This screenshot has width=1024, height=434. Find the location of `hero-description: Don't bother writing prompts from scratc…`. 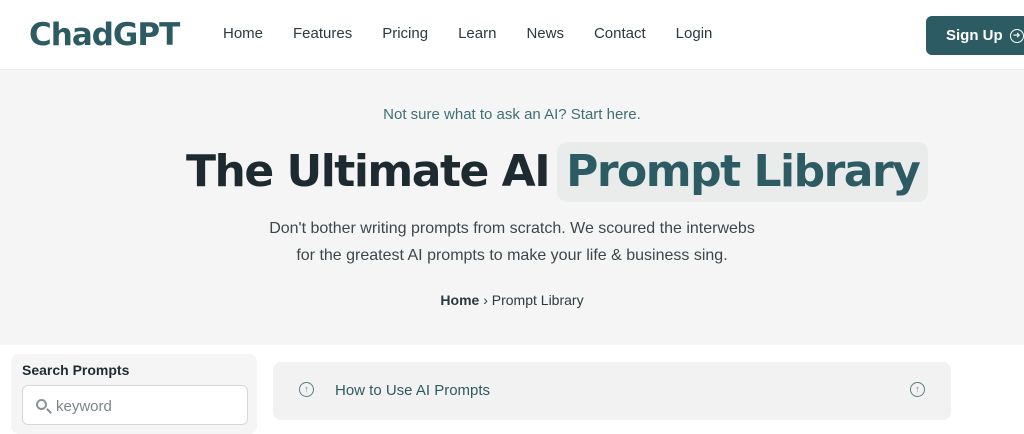

hero-description: Don't bother writing prompts from scratc… is located at coordinates (512, 242).